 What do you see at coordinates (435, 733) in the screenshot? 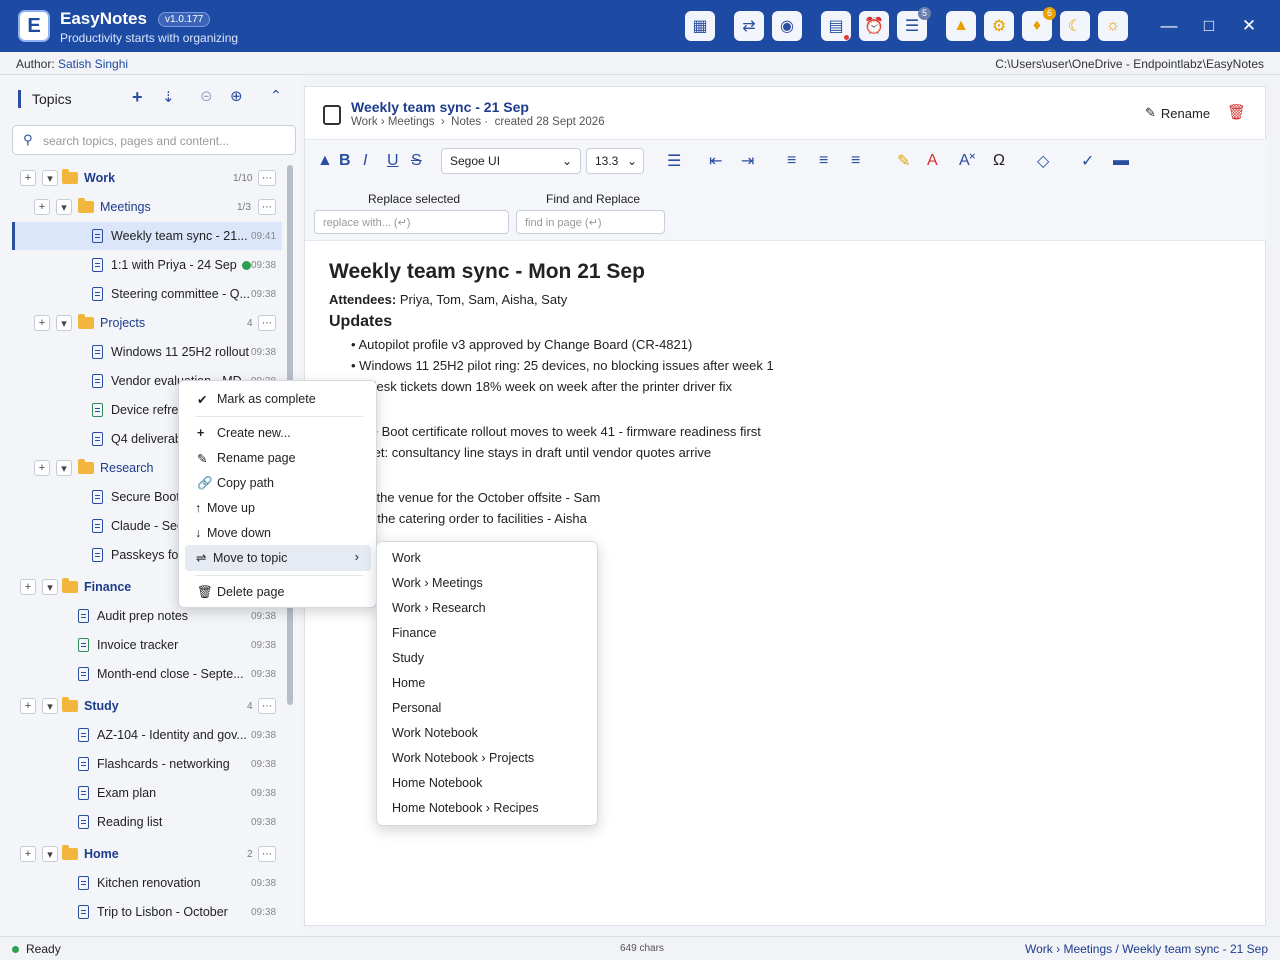
I see `submenu-item: Work Notebook` at bounding box center [435, 733].